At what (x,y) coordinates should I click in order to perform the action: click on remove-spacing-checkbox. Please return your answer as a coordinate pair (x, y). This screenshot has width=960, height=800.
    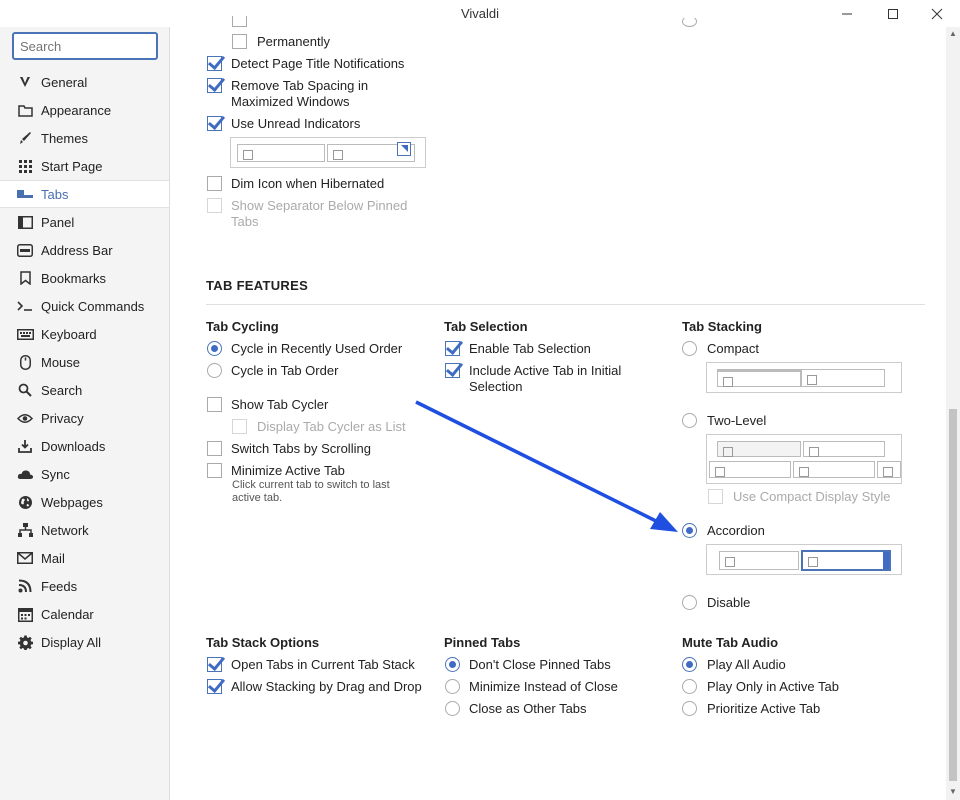
    Looking at the image, I should click on (214, 85).